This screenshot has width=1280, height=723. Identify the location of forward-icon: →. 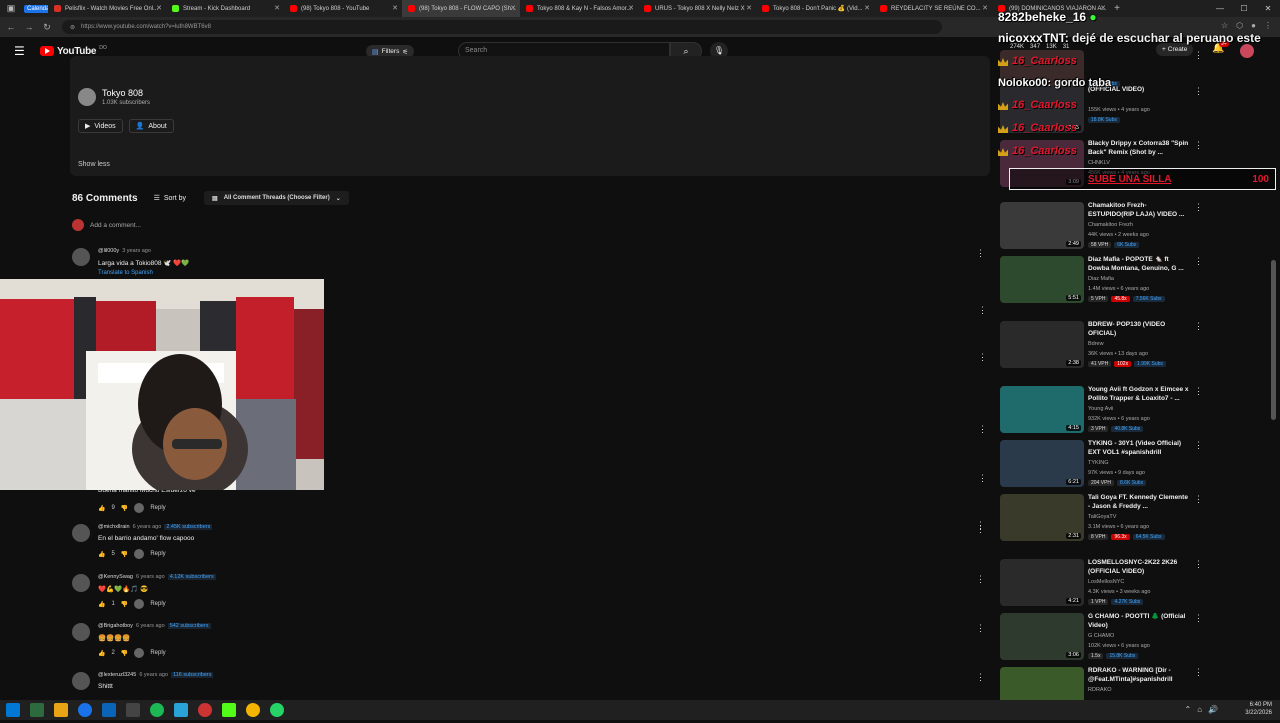
(29, 27).